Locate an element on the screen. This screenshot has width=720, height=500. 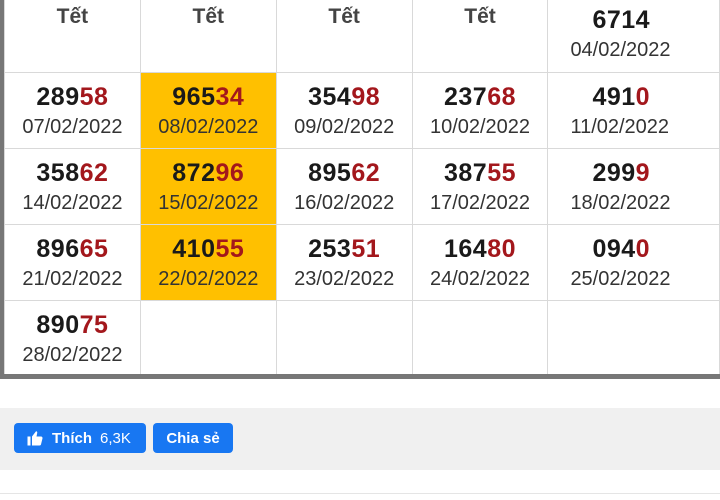
result-number: 0940 is located at coordinates (655, 249).